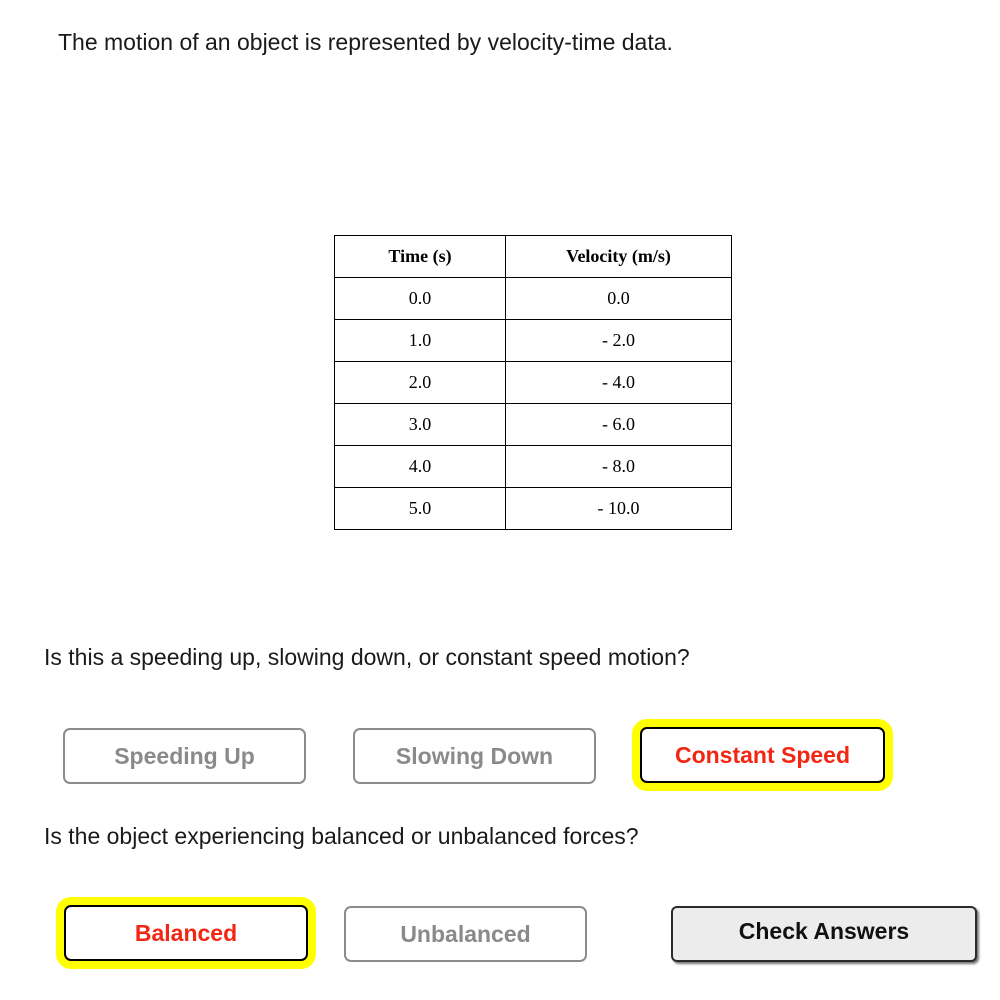 The width and height of the screenshot is (1000, 1000). I want to click on table-row: 4.0 - 8.0, so click(533, 466).